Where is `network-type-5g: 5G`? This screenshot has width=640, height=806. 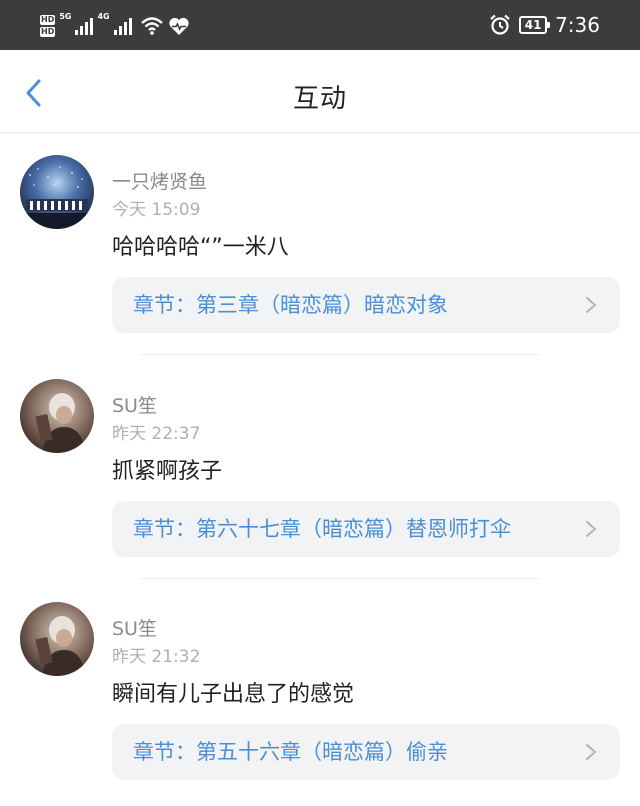 network-type-5g: 5G is located at coordinates (65, 16).